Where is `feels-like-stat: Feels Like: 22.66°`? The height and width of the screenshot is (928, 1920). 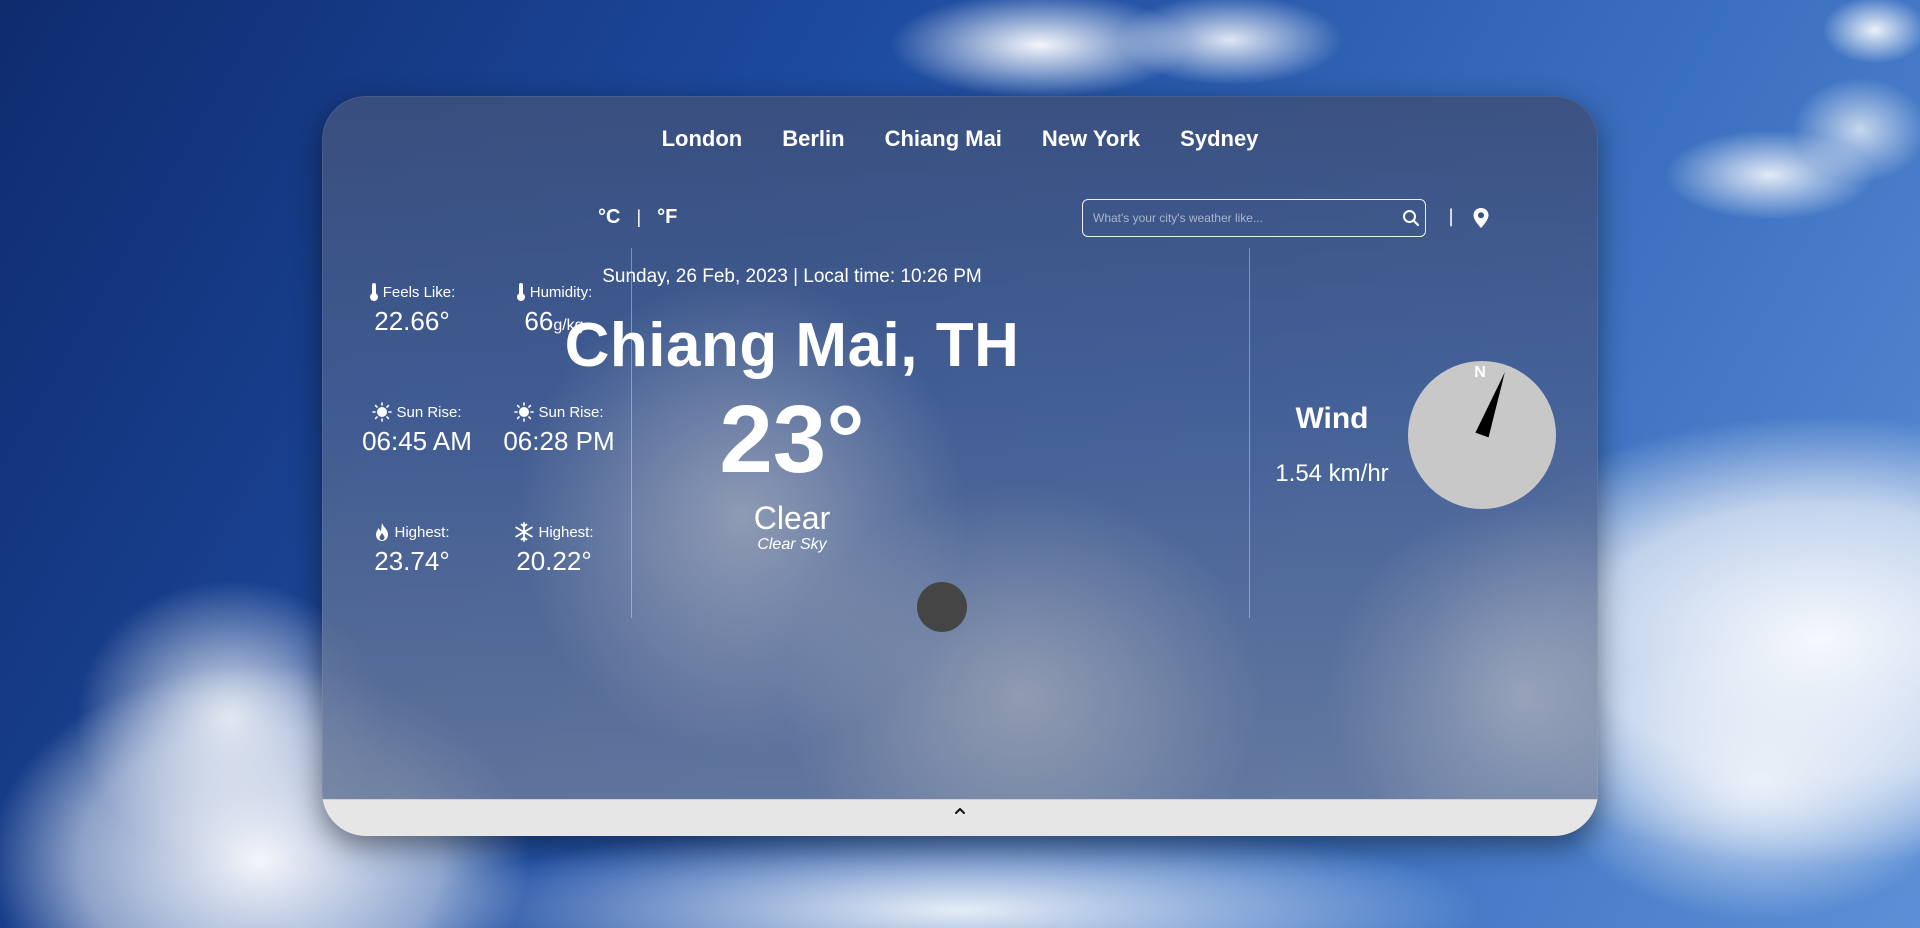
feels-like-stat: Feels Like: 22.66° is located at coordinates (412, 309).